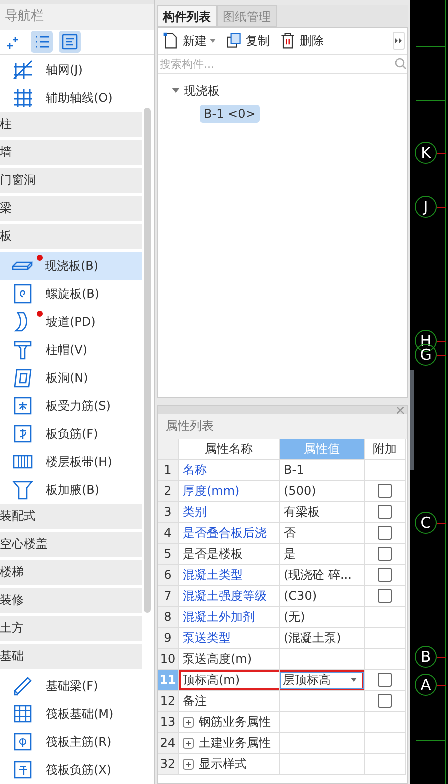 The width and height of the screenshot is (448, 784). What do you see at coordinates (229, 491) in the screenshot?
I see `property-name: 厚度(mm)` at bounding box center [229, 491].